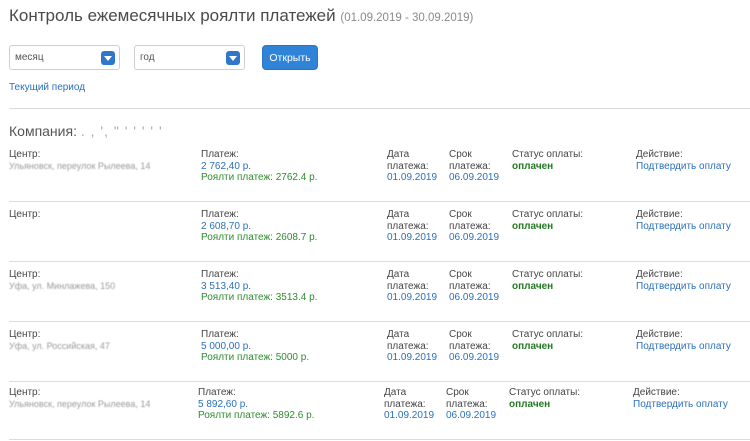 The image size is (750, 441). Describe the element at coordinates (172, 15) in the screenshot. I see `page-title-text: Контроль ежемесячных роялти платежей` at that location.